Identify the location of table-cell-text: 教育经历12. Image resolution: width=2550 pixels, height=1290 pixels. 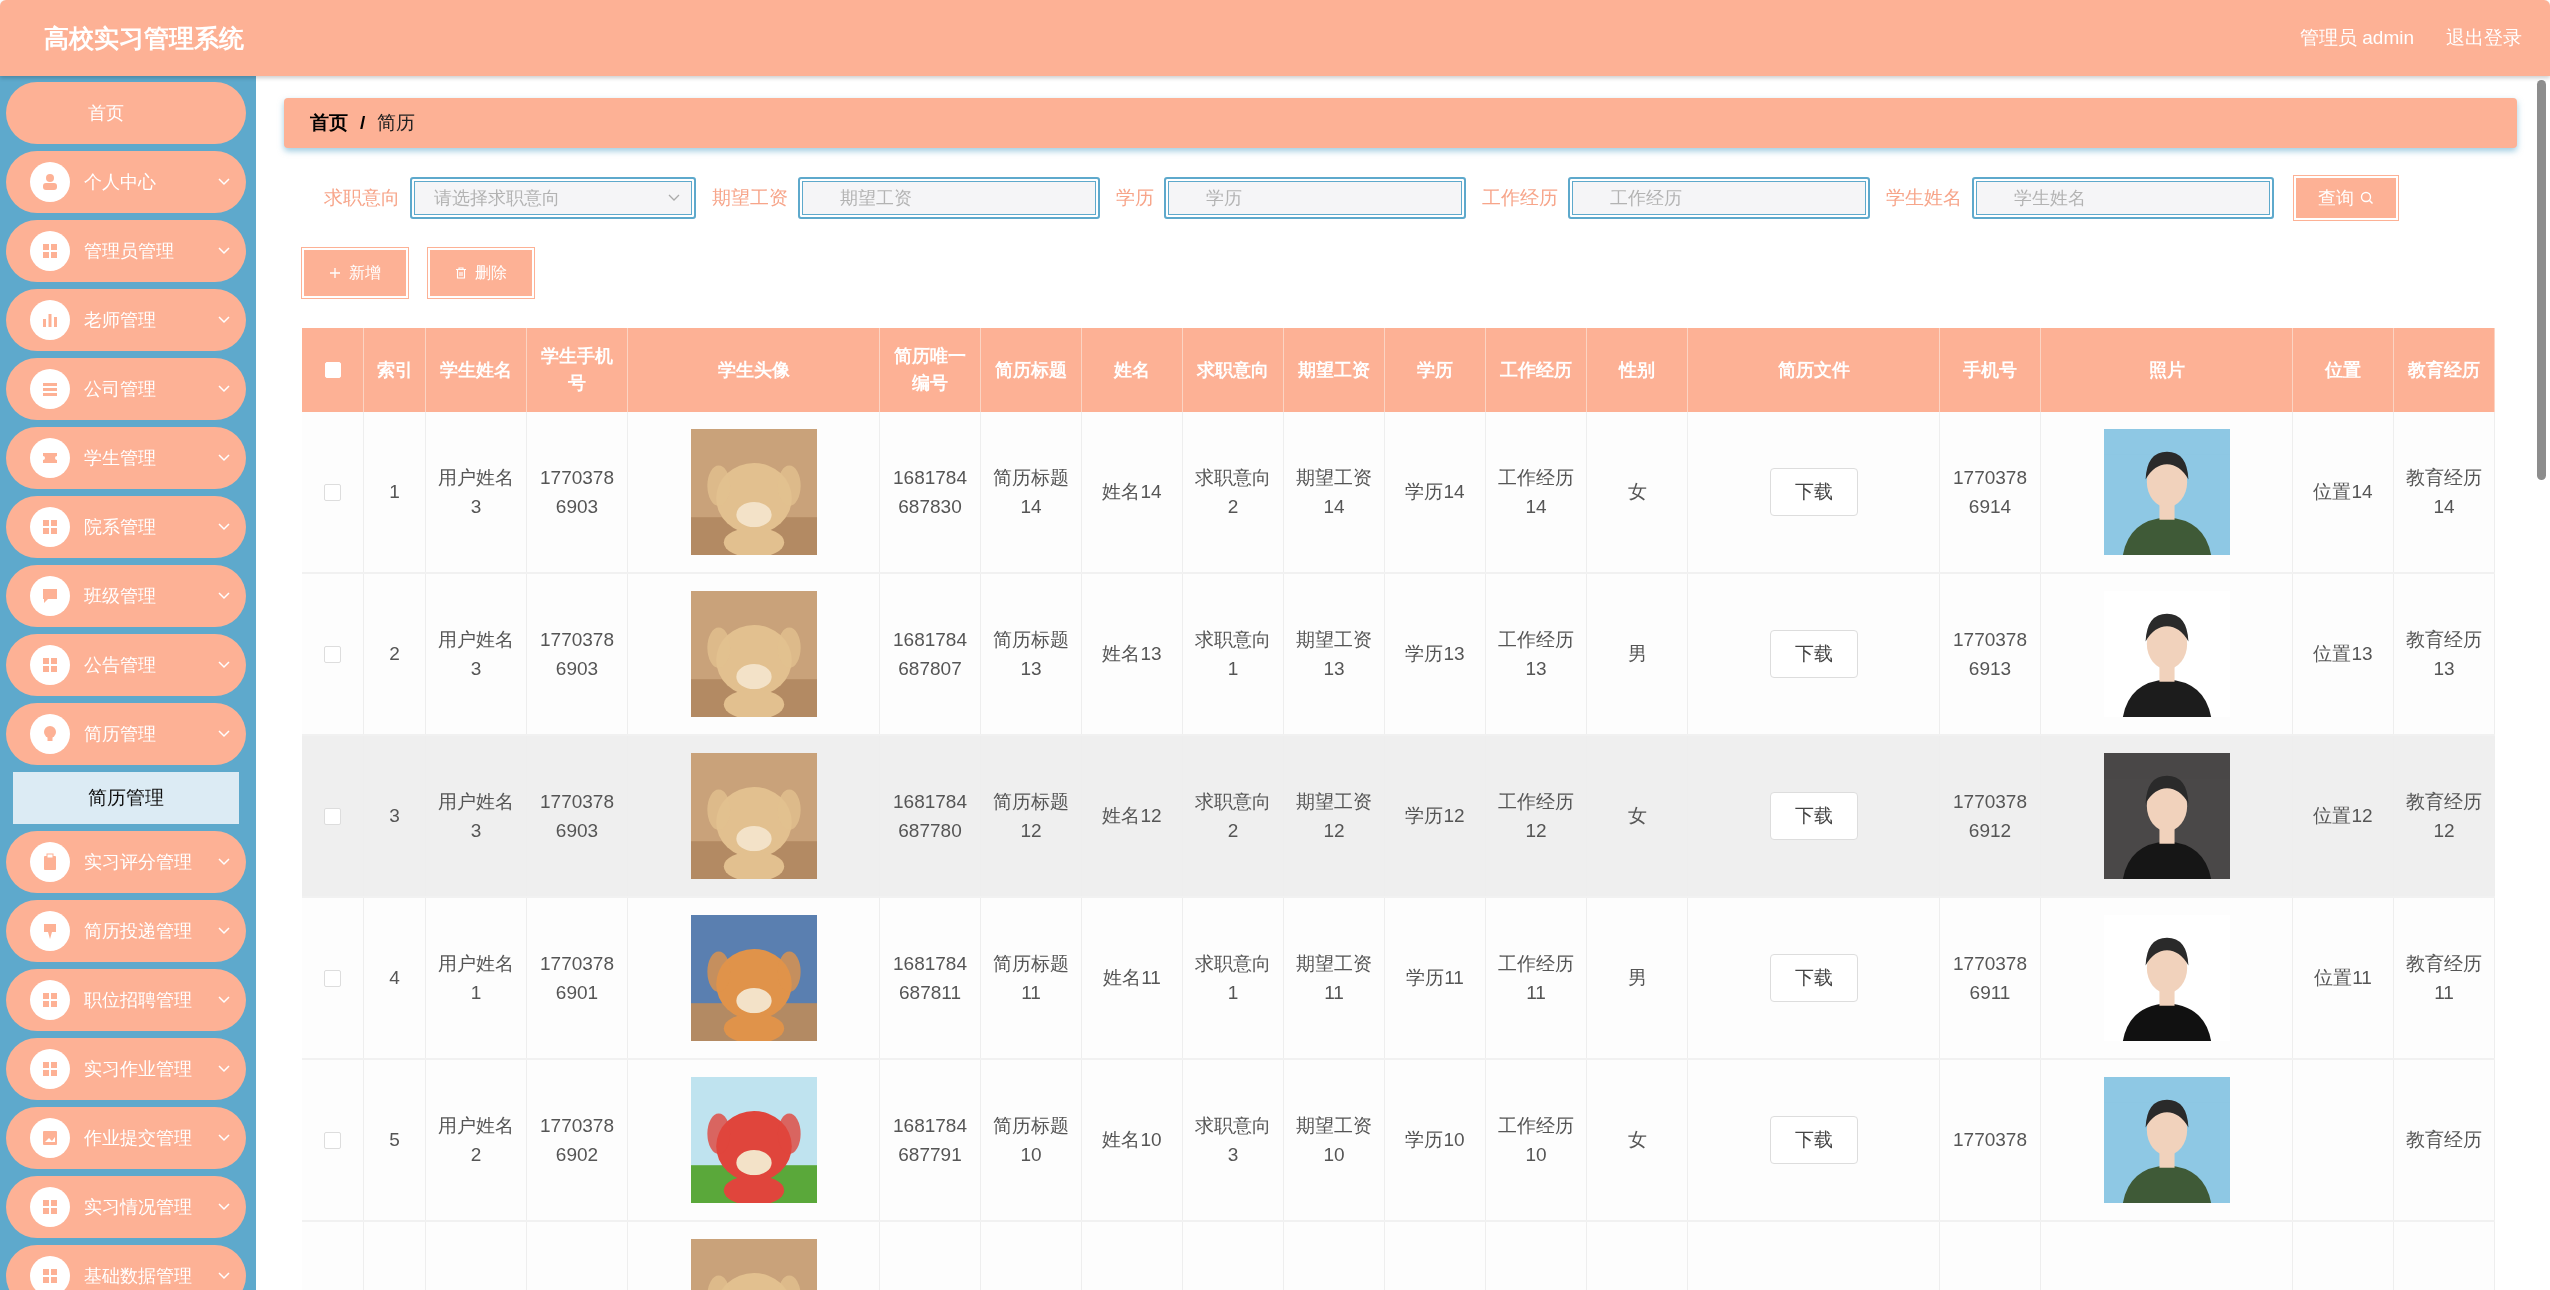
(2444, 816).